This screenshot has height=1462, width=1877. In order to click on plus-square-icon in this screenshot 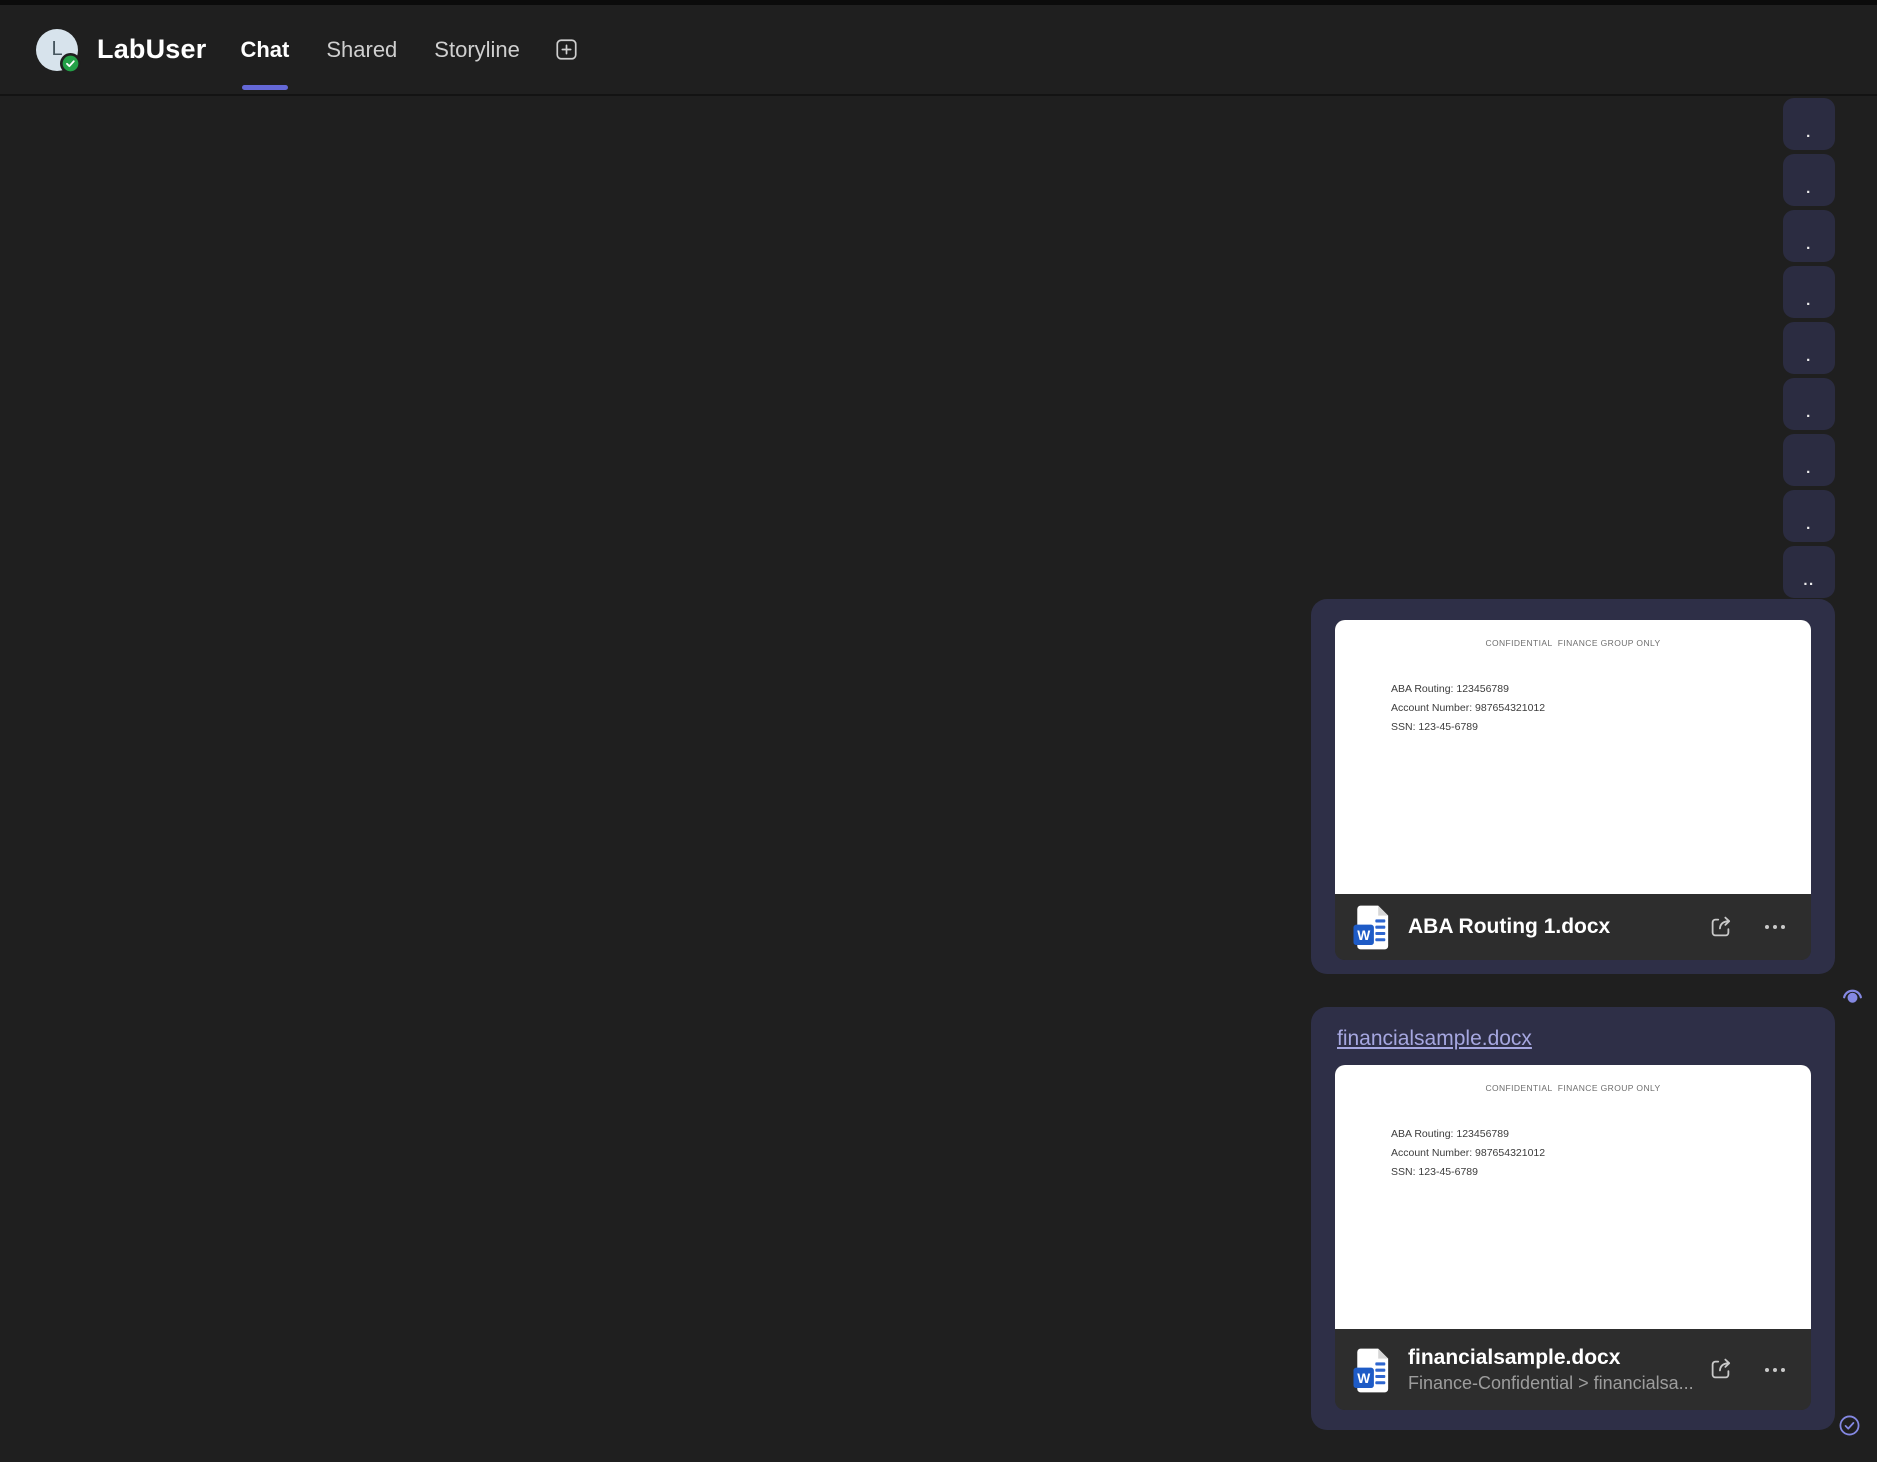, I will do `click(566, 49)`.